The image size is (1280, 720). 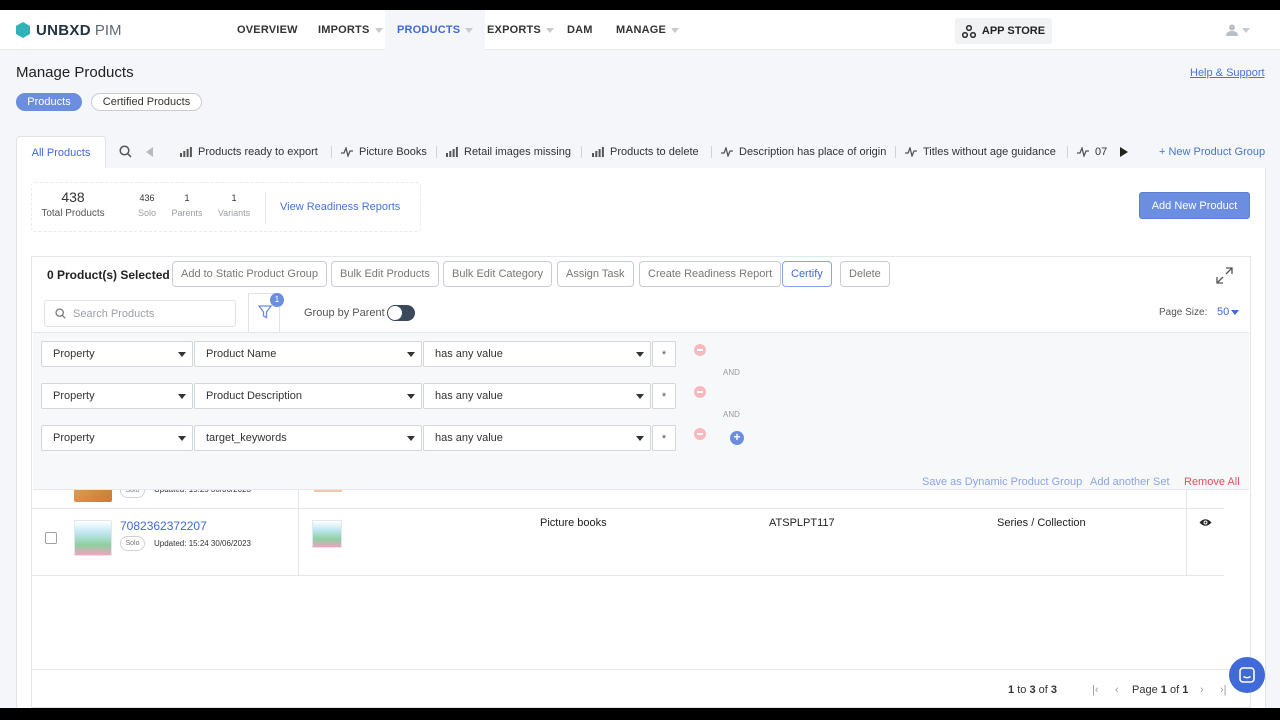 What do you see at coordinates (308, 438) in the screenshot?
I see `filter-field-select: target_keywords` at bounding box center [308, 438].